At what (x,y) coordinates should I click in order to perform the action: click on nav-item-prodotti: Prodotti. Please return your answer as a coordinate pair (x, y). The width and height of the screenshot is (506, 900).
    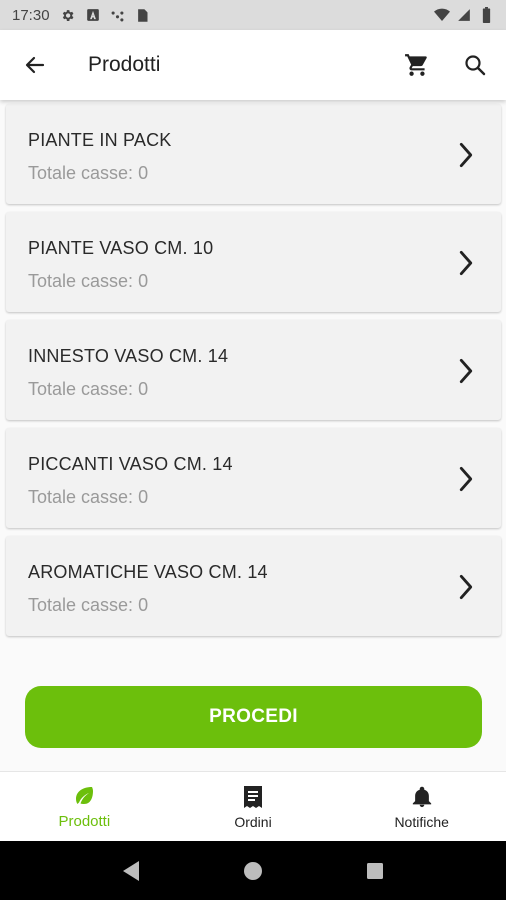
    Looking at the image, I should click on (84, 806).